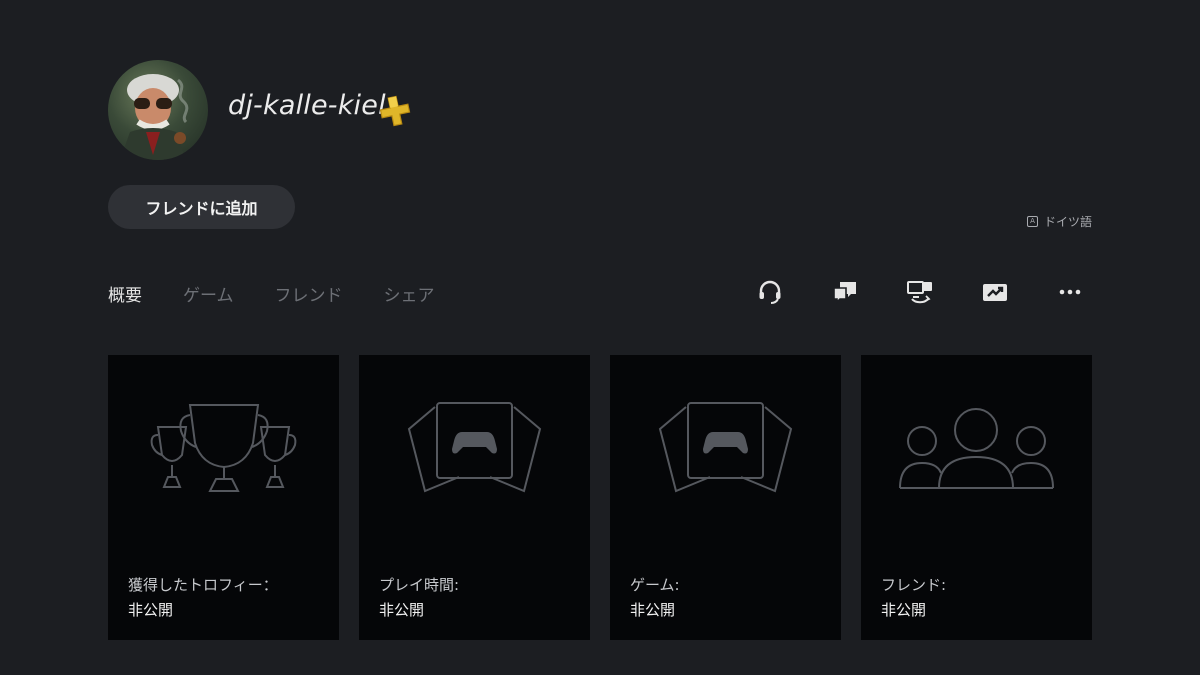 This screenshot has height=675, width=1200. I want to click on language-indicator: A ドイツ語, so click(1059, 221).